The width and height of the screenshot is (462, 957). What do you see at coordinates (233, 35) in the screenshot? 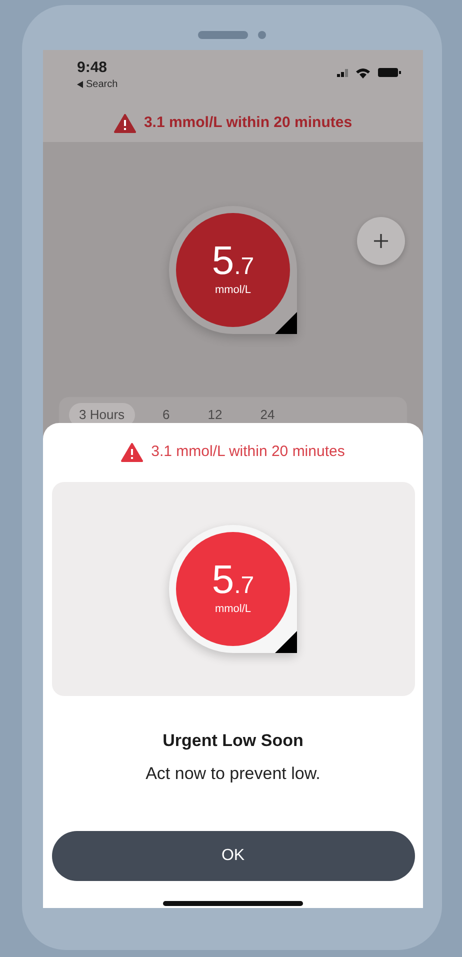
I see `speaker-grille-icon` at bounding box center [233, 35].